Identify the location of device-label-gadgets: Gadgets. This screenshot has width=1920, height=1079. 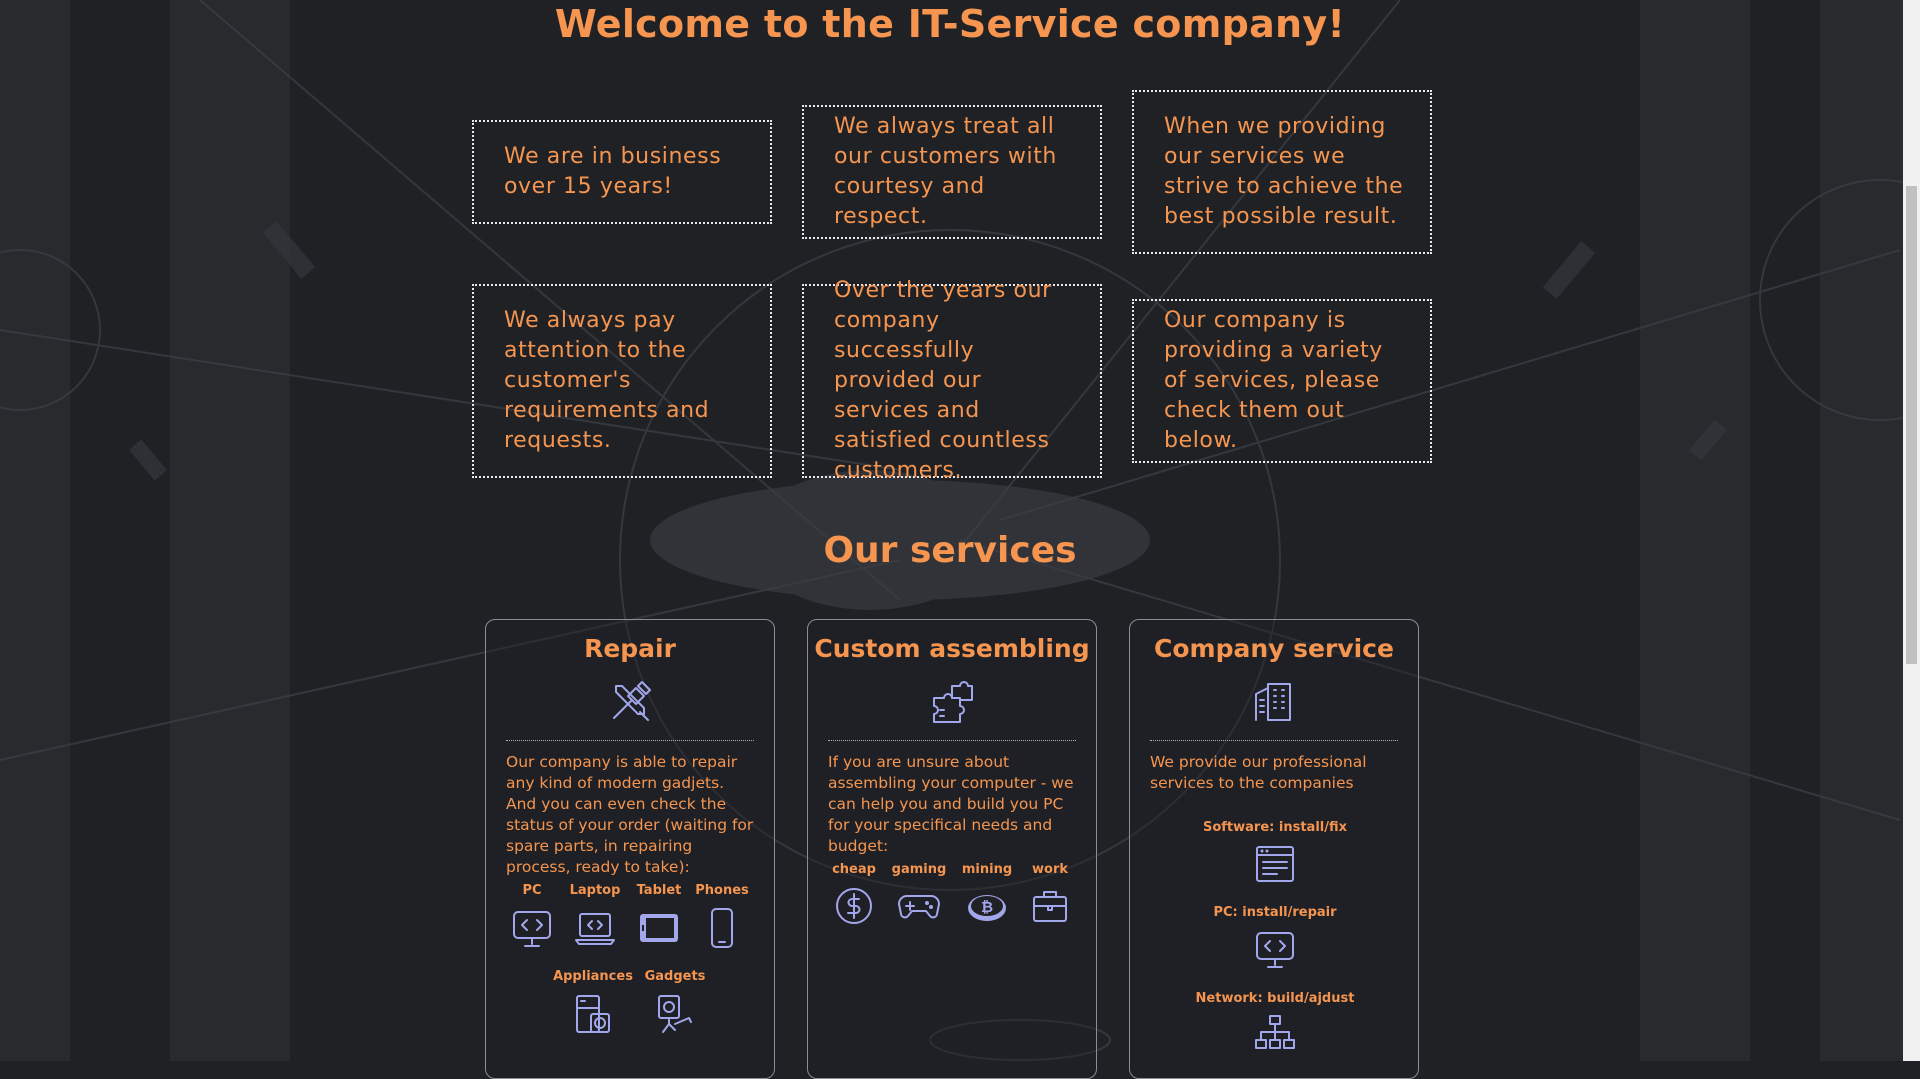
(675, 976).